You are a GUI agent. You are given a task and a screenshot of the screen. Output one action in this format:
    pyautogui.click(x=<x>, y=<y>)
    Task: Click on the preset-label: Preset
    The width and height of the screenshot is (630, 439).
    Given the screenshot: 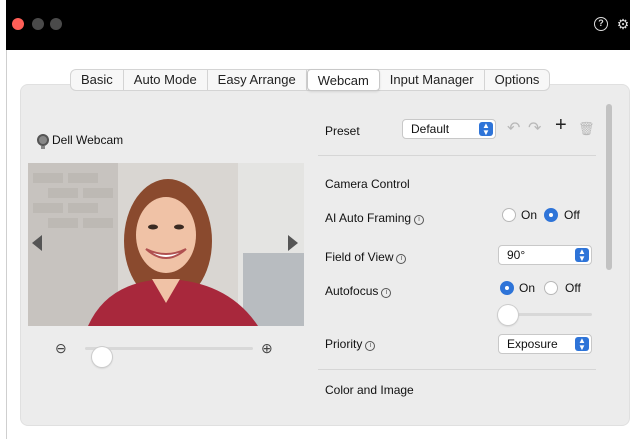 What is the action you would take?
    pyautogui.click(x=342, y=131)
    